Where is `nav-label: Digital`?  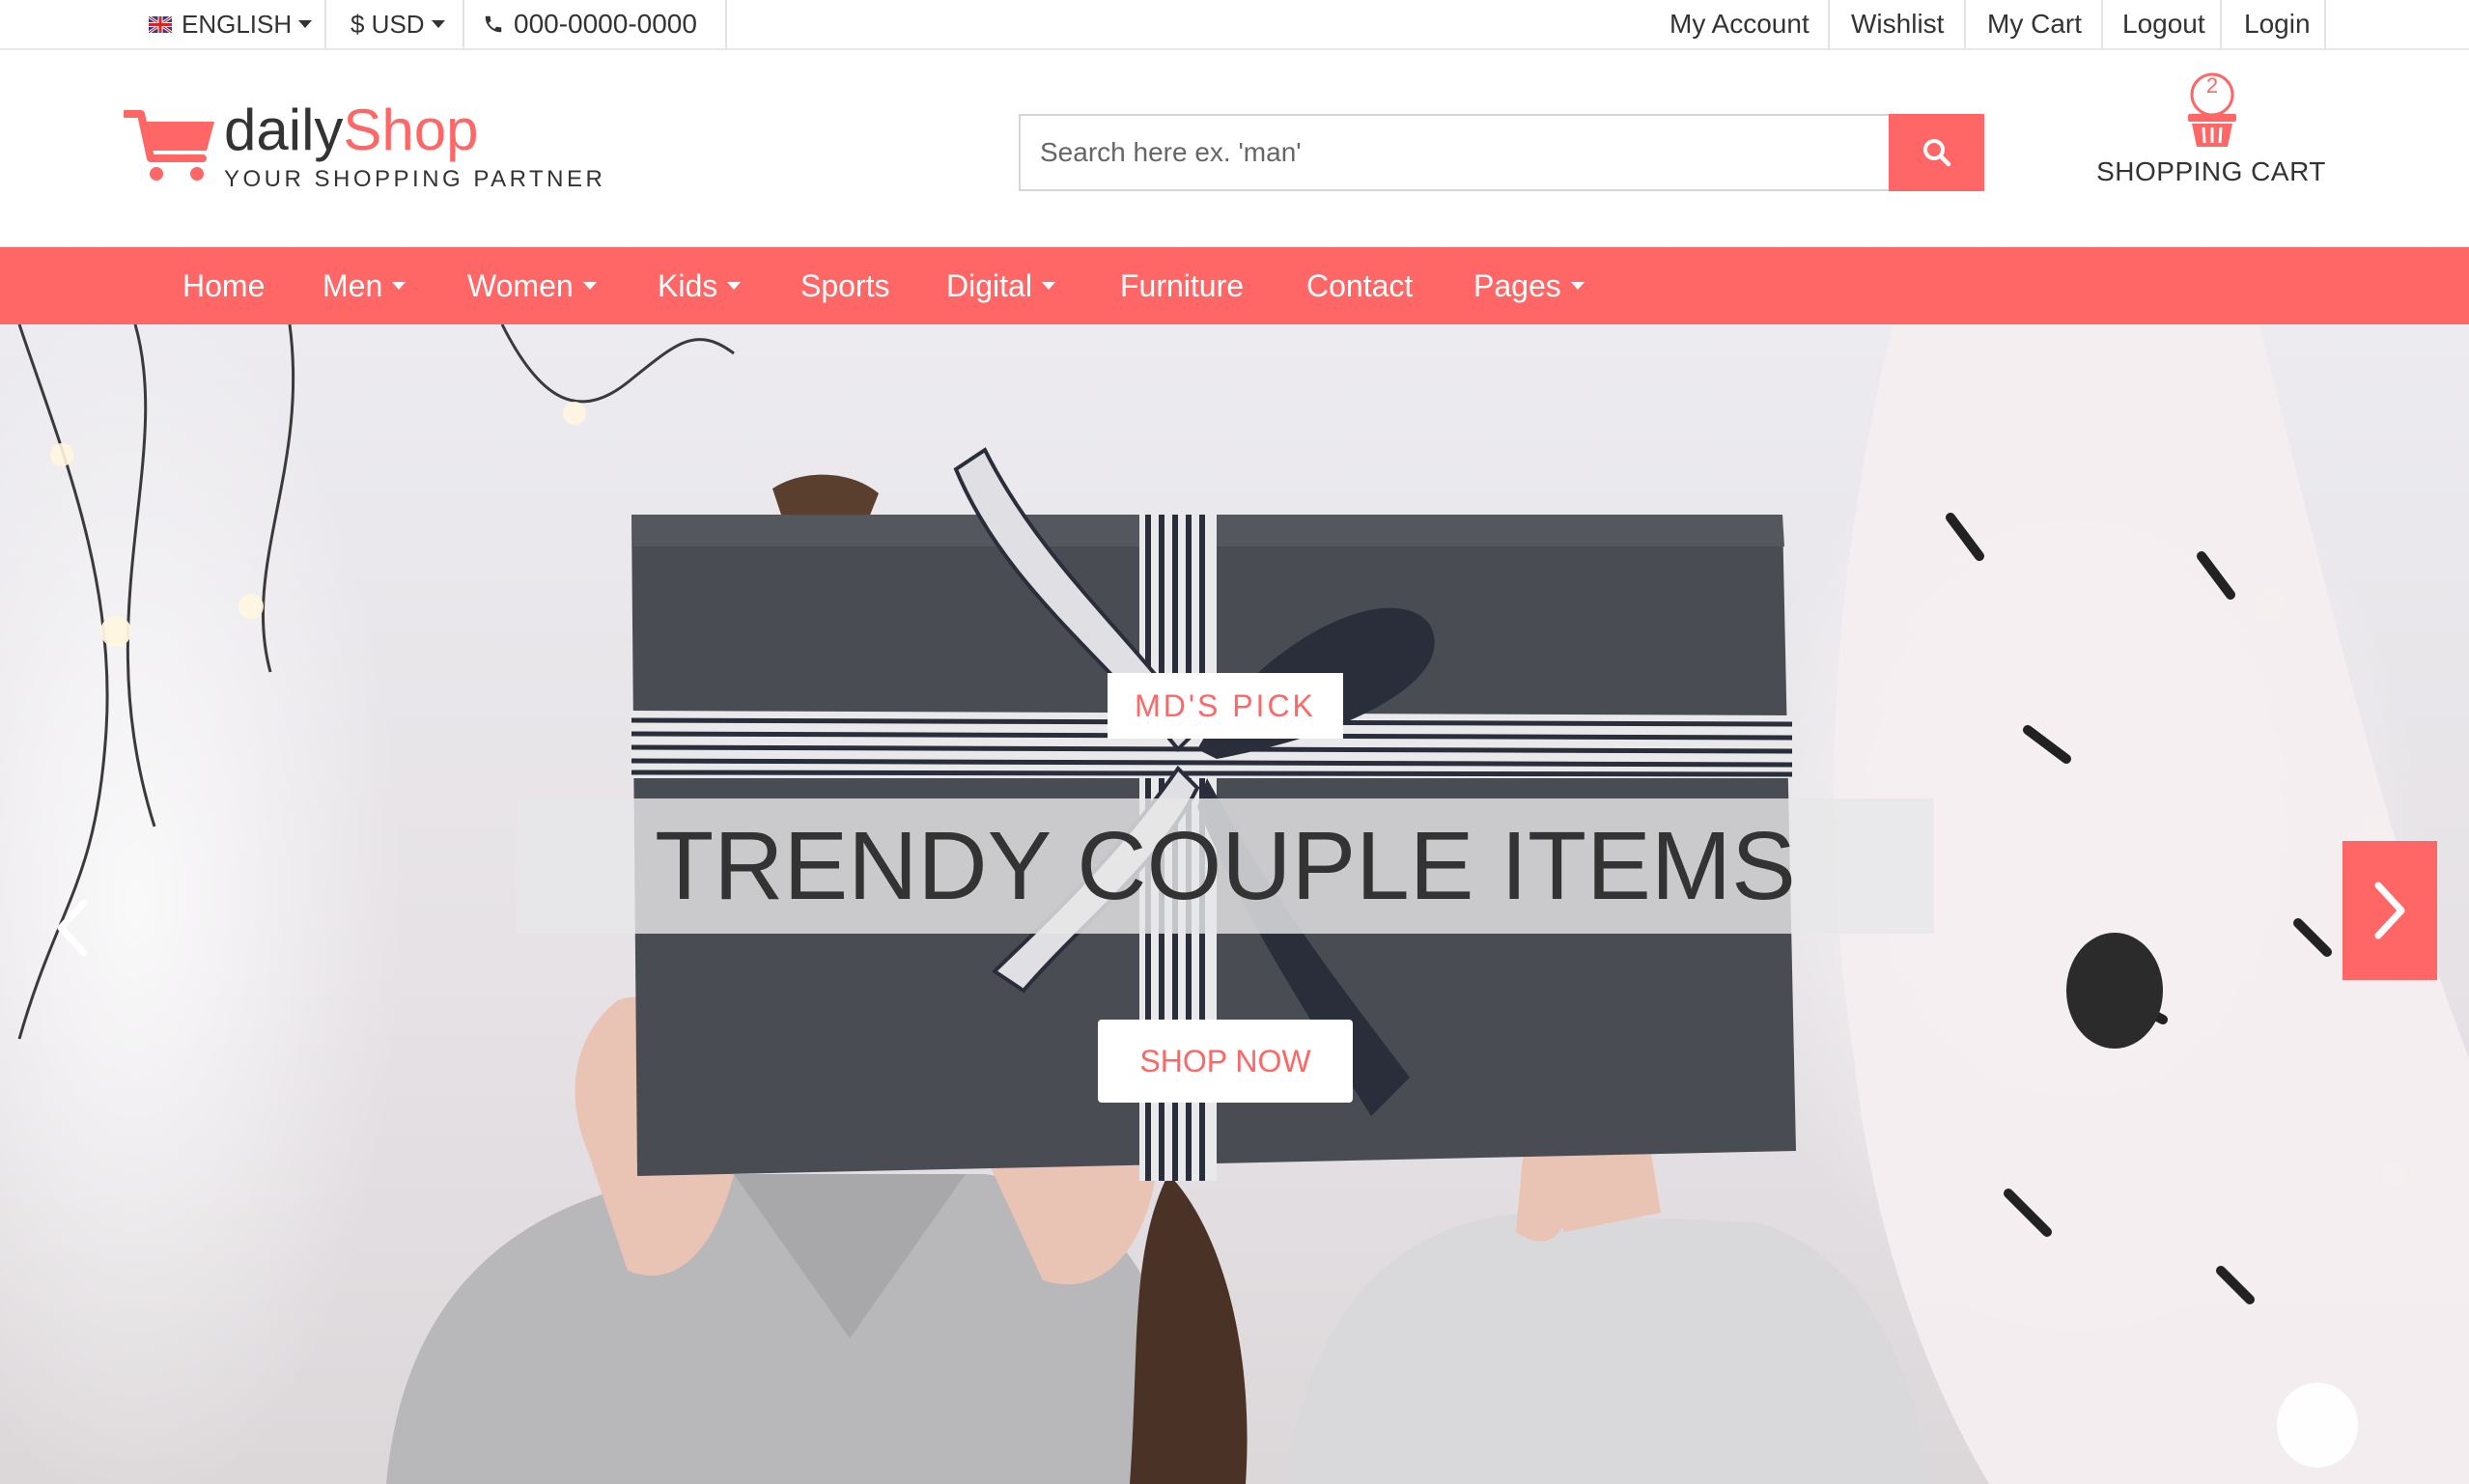 nav-label: Digital is located at coordinates (989, 285).